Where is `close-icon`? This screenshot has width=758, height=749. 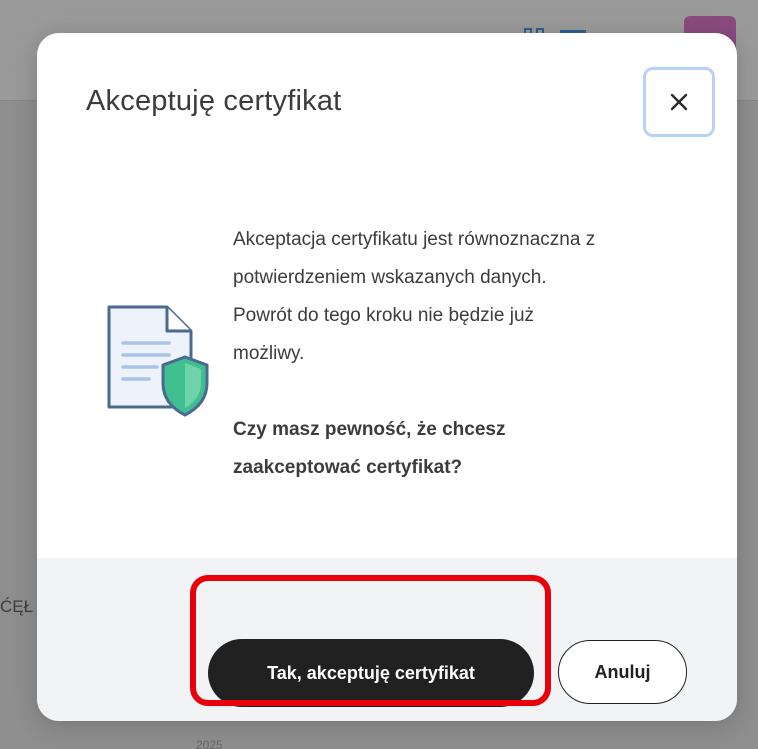 close-icon is located at coordinates (679, 102).